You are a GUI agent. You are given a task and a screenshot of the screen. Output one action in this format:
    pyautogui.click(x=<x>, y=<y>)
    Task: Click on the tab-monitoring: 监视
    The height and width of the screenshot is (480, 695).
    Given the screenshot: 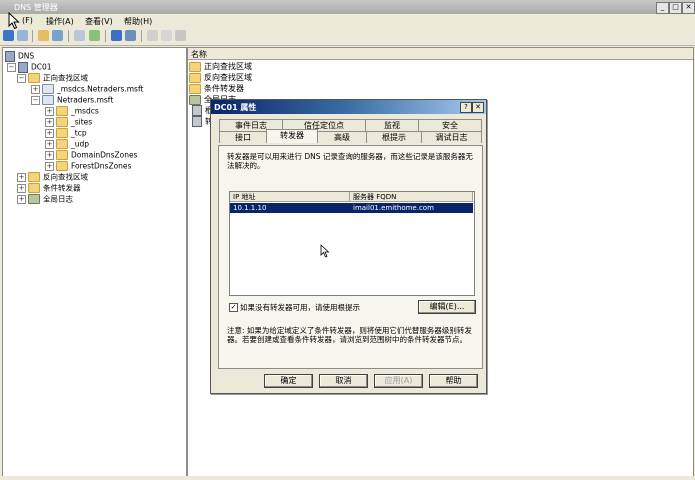 What is the action you would take?
    pyautogui.click(x=392, y=125)
    